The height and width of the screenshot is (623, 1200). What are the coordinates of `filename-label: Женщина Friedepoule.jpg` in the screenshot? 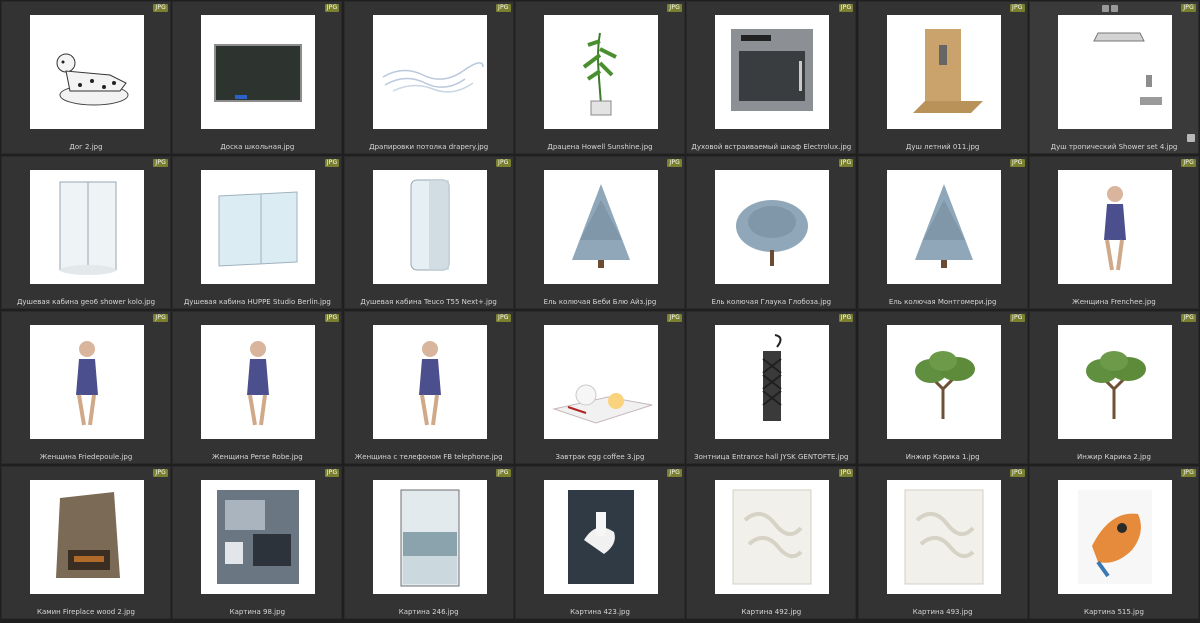 It's located at (86, 457).